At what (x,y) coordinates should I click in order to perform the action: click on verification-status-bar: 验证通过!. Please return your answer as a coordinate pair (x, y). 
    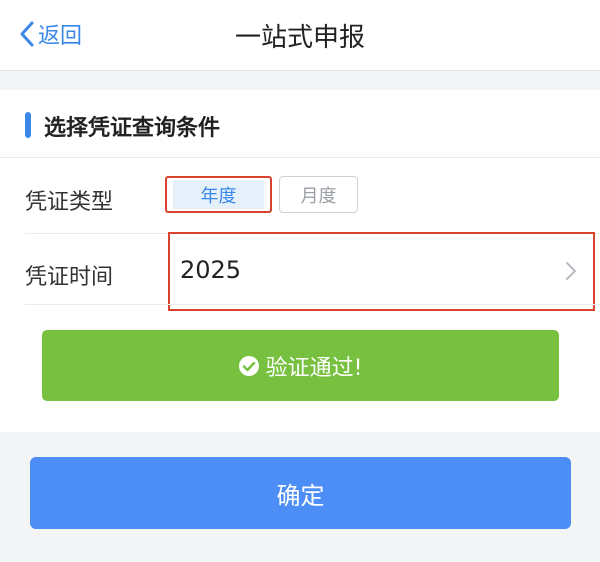
    Looking at the image, I should click on (300, 365).